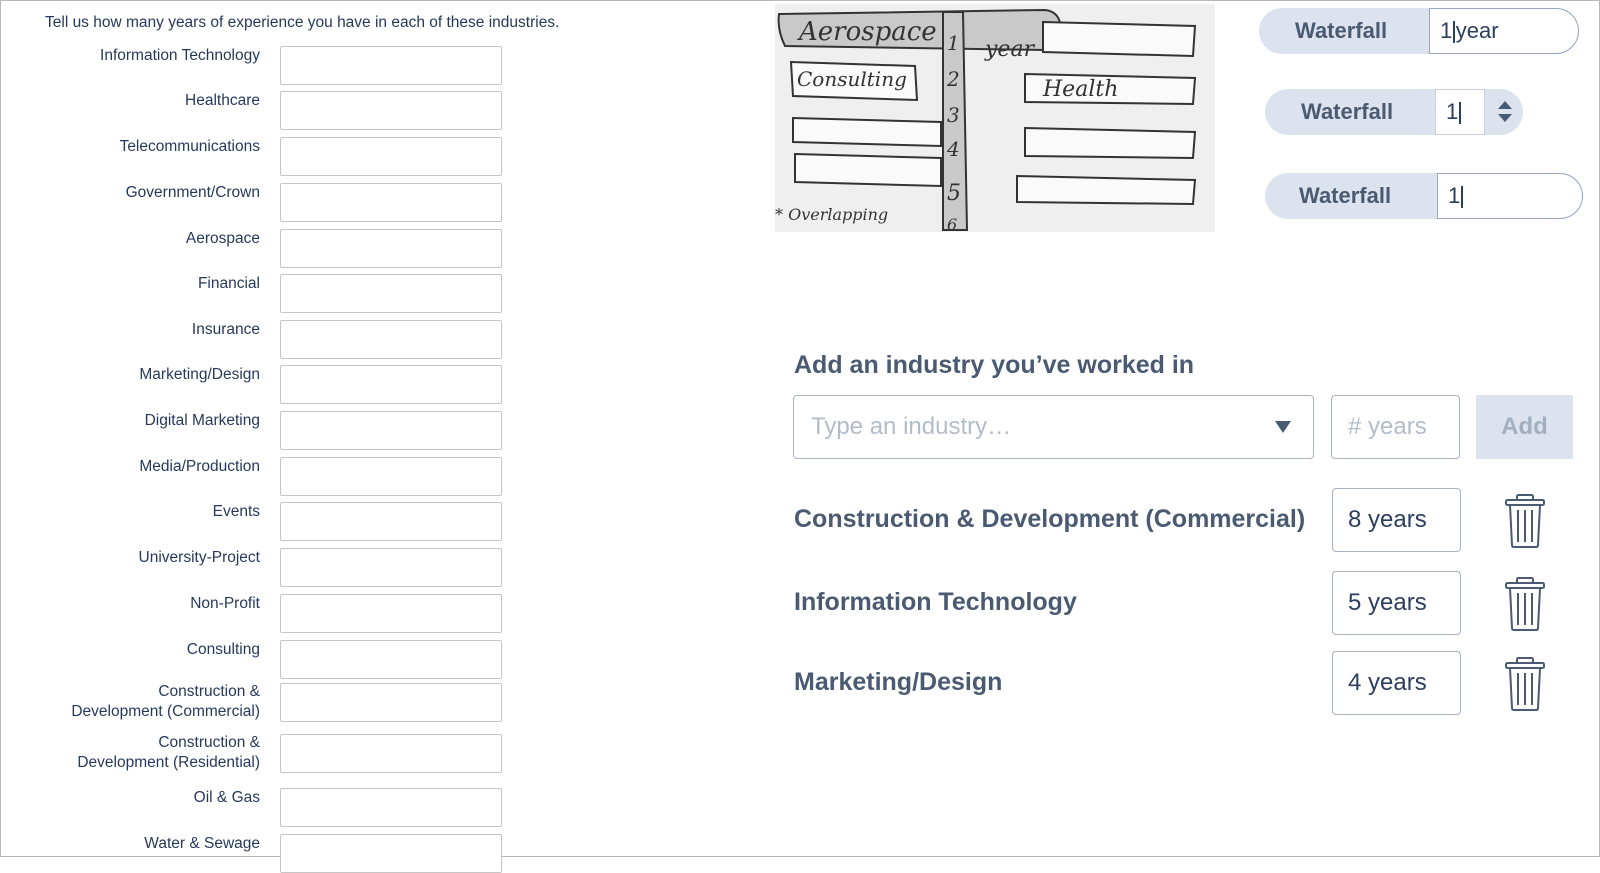 This screenshot has width=1600, height=873. Describe the element at coordinates (1396, 683) in the screenshot. I see `entry-years-input: 4 years` at that location.